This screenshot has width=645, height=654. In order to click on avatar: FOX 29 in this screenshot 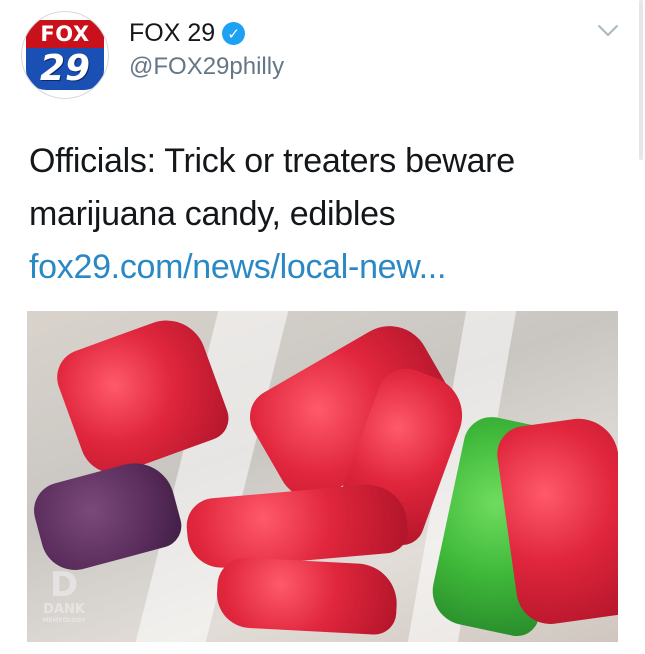, I will do `click(65, 55)`.